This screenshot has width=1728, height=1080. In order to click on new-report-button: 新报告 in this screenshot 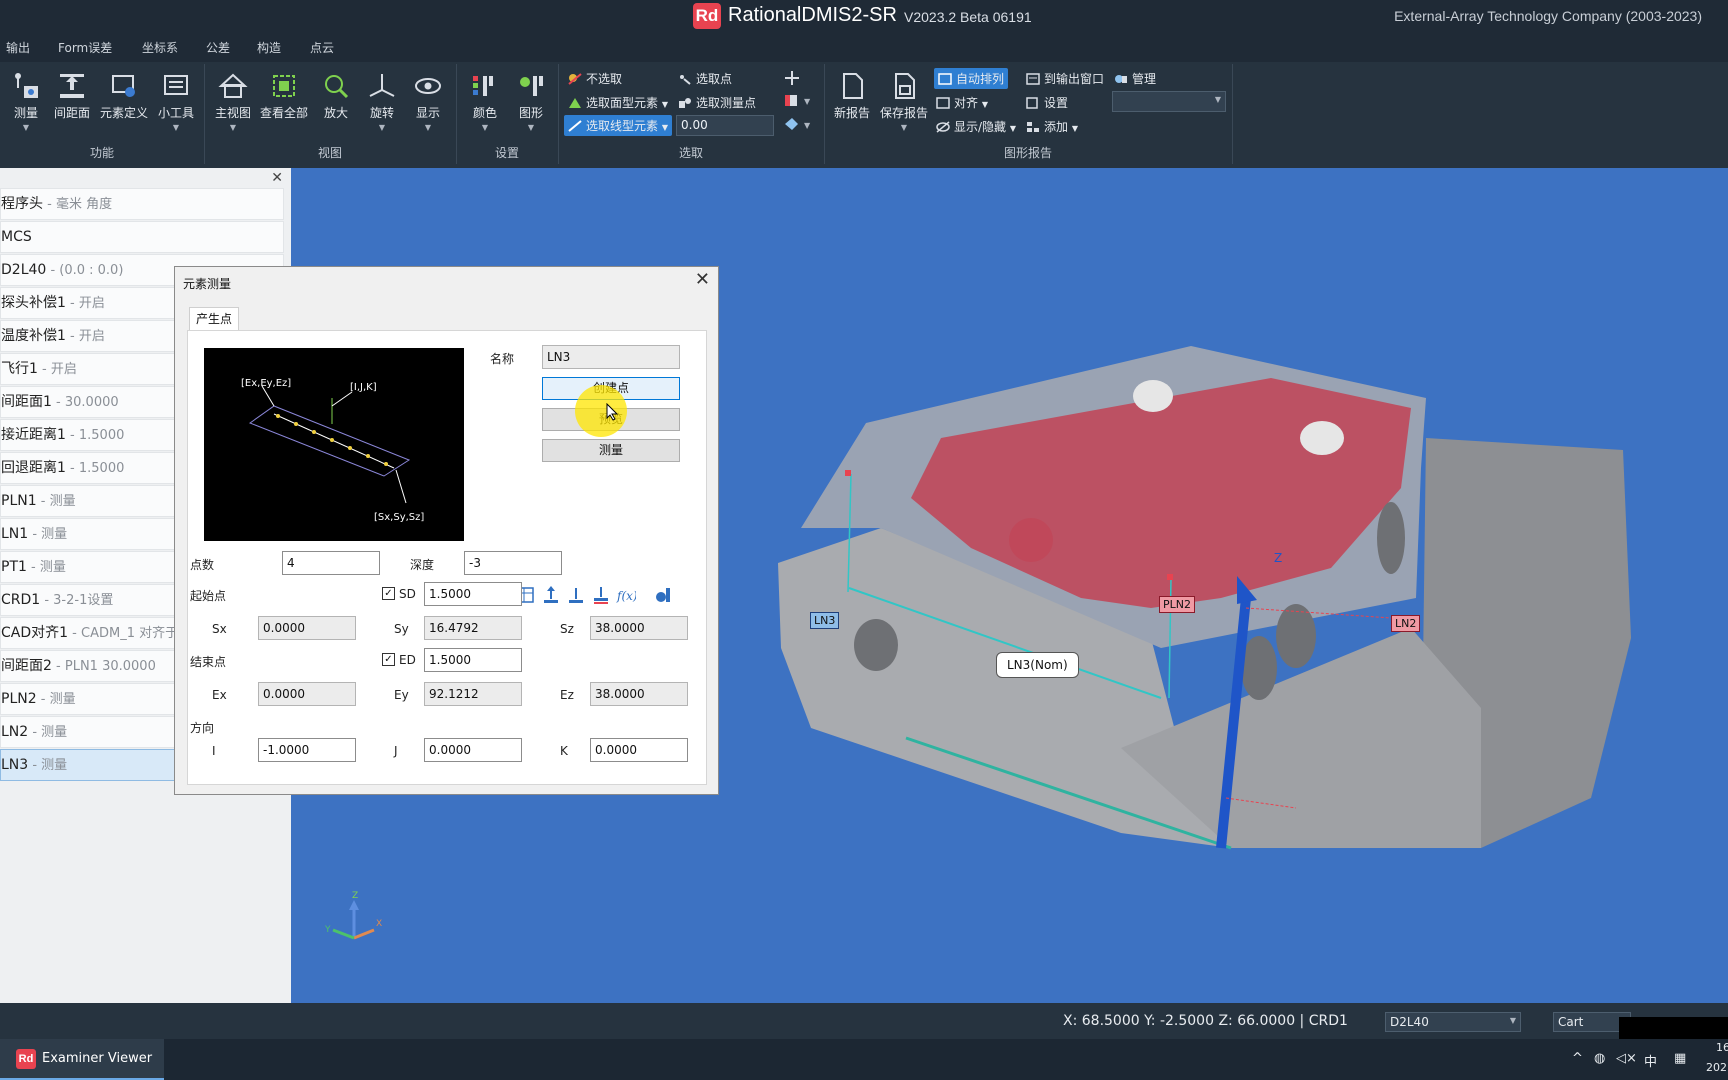, I will do `click(852, 105)`.